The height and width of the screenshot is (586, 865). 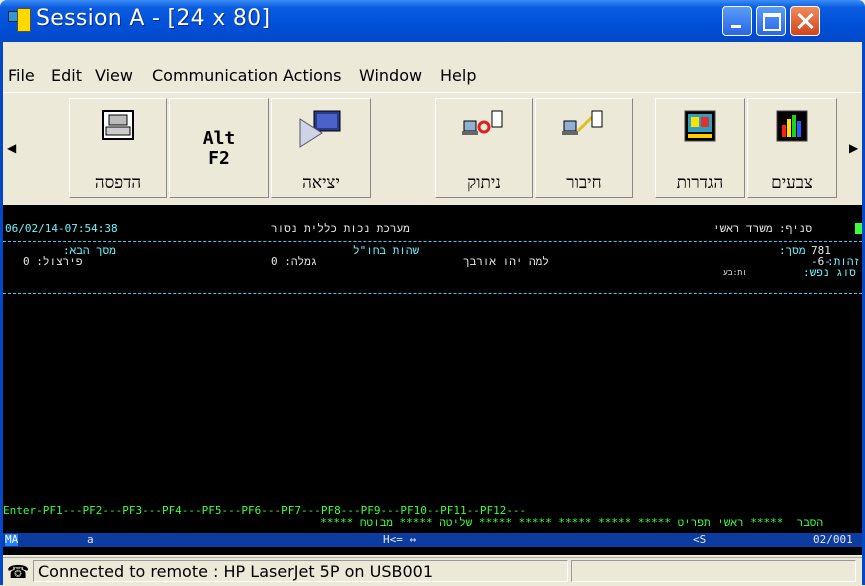 I want to click on settings-button: הגדרות, so click(x=700, y=148).